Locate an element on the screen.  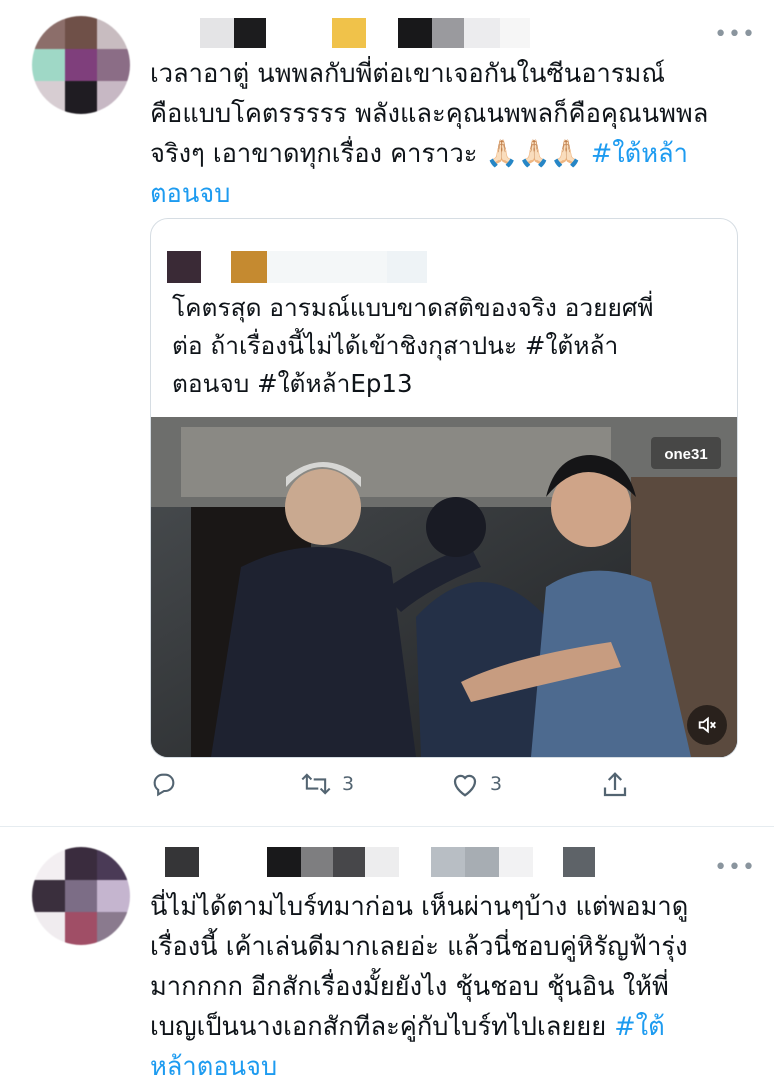
share-icon is located at coordinates (615, 784).